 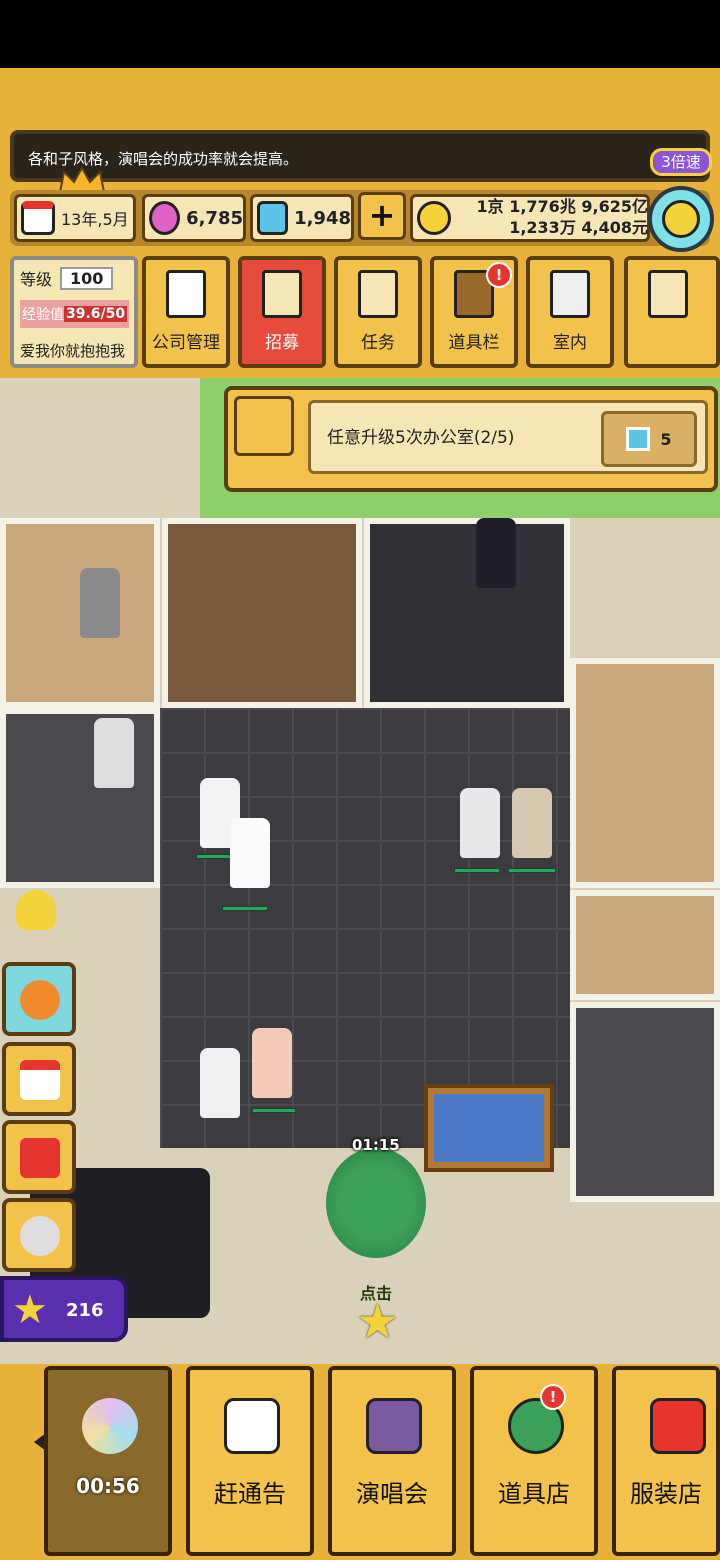 What do you see at coordinates (282, 343) in the screenshot?
I see `recruit-label: 招募` at bounding box center [282, 343].